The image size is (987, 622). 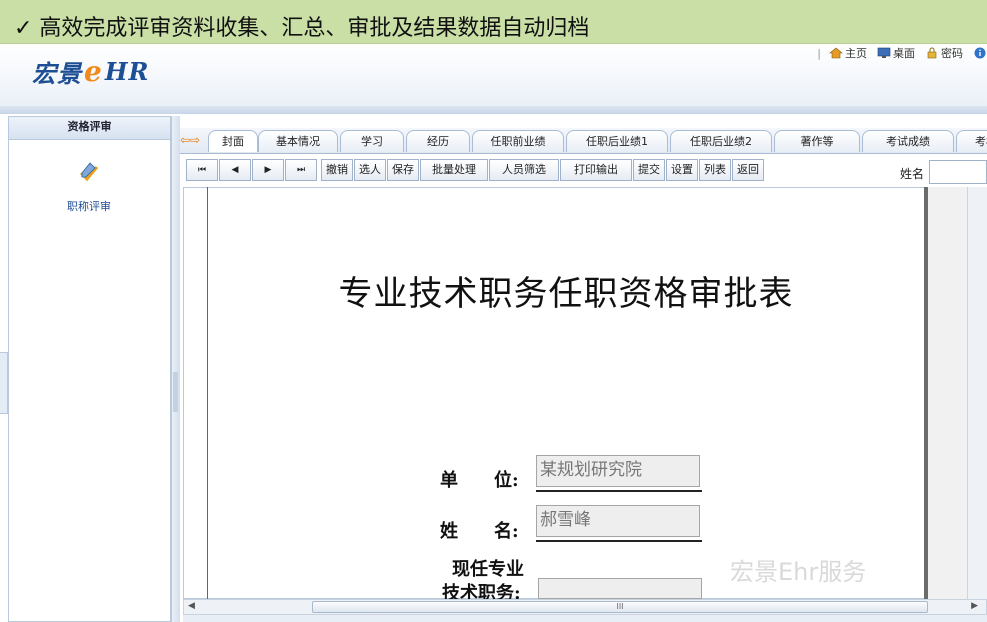 I want to click on sidebar-item-label: 职称评审, so click(x=89, y=206).